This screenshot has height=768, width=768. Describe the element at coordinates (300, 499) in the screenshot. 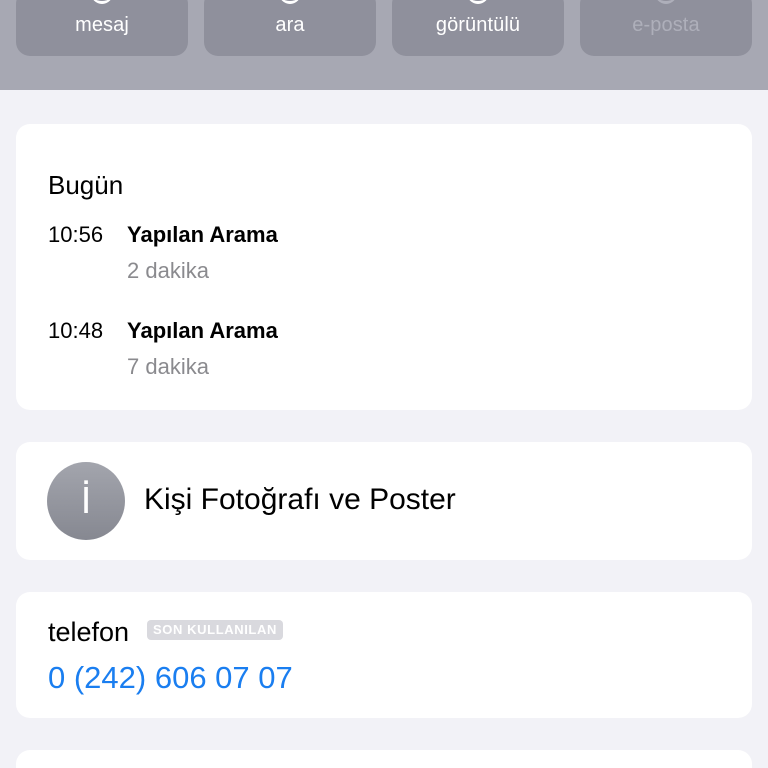

I see `contact-photo-poster-label: Kişi Fotoğrafı ve Poster` at that location.